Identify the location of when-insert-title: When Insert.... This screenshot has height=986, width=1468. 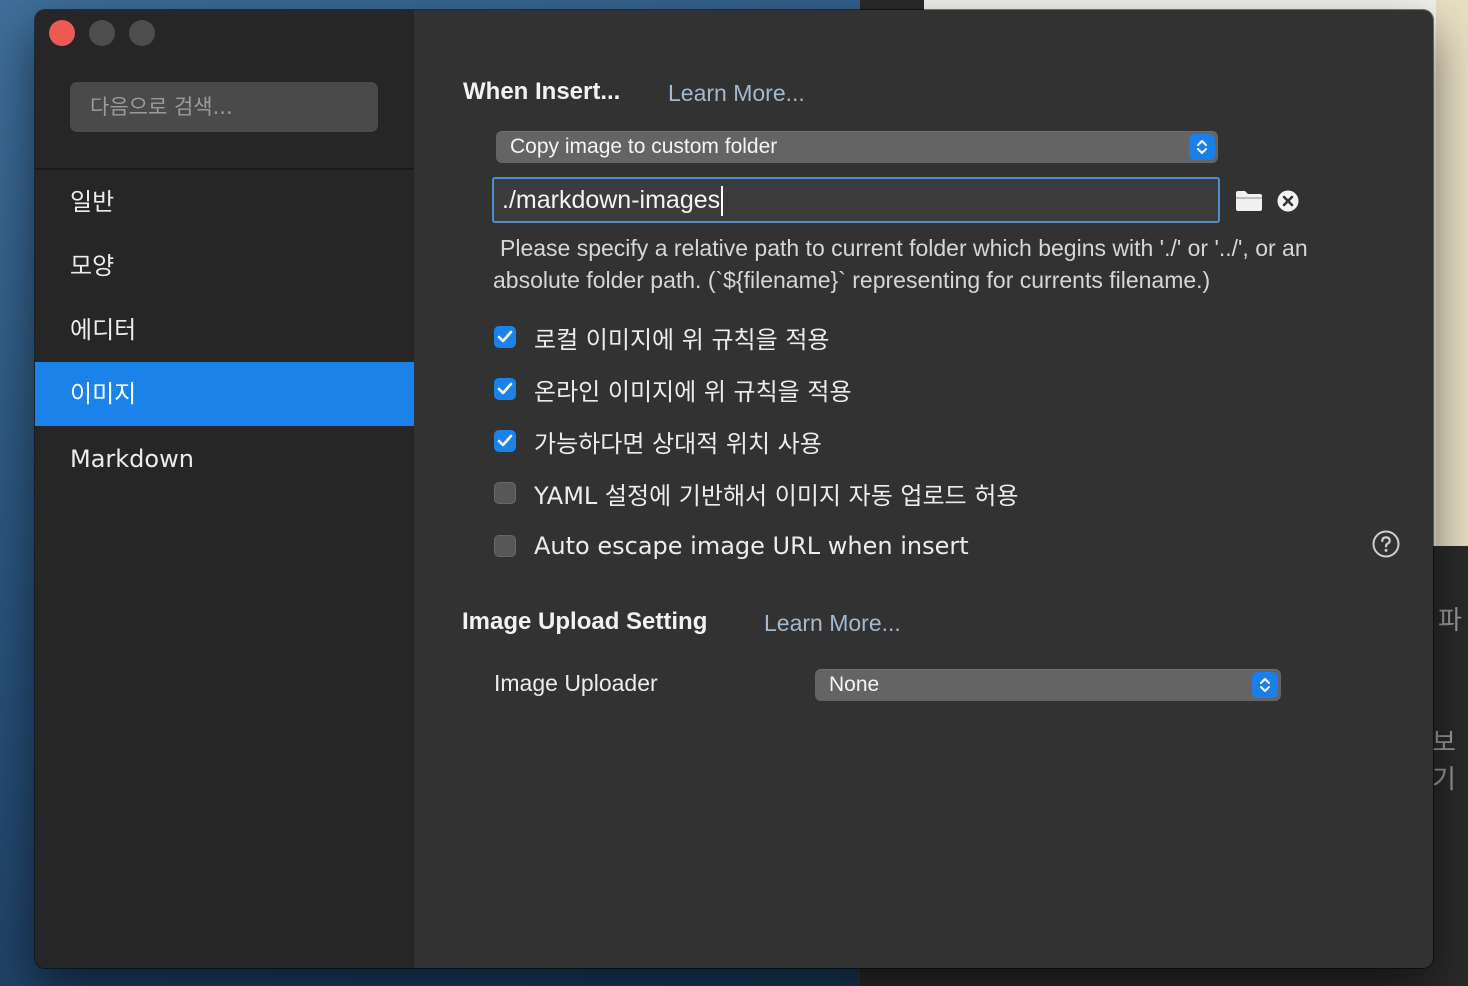
(542, 91).